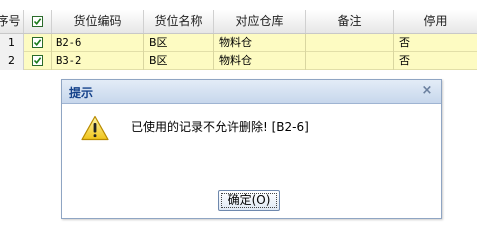 The width and height of the screenshot is (477, 240). I want to click on cell-code: B3-2, so click(98, 61).